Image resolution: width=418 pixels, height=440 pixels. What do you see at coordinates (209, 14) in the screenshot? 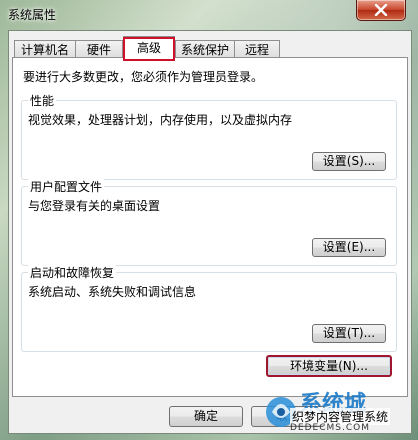
I see `title-bar: 系统属性` at bounding box center [209, 14].